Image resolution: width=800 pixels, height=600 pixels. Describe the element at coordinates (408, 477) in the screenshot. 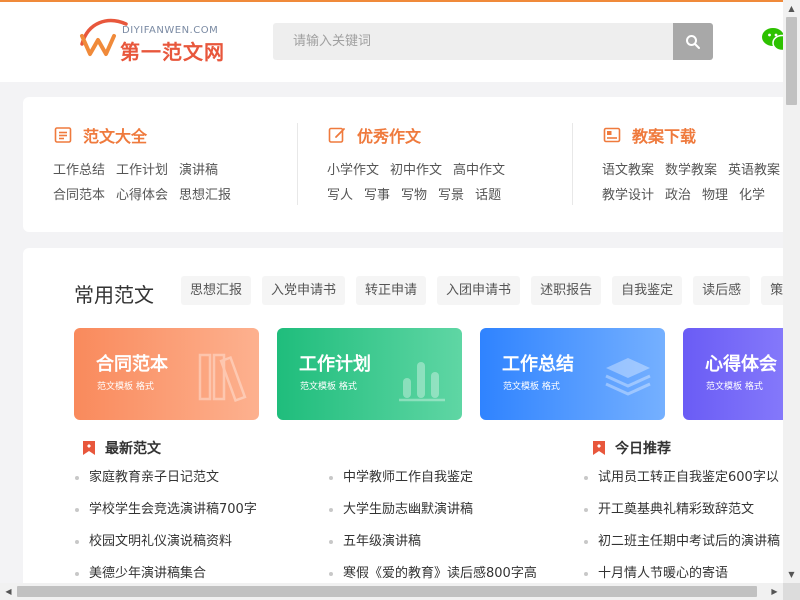

I see `list-item-text: 中学教师工作自我鉴定` at that location.